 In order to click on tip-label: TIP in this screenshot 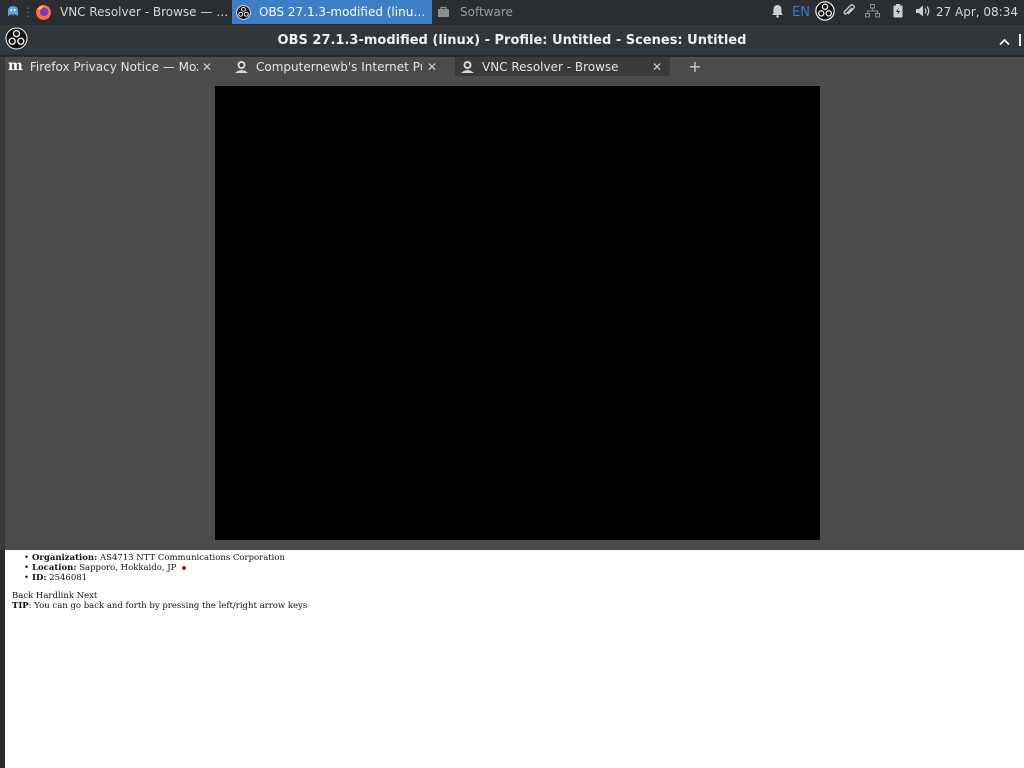, I will do `click(20, 606)`.